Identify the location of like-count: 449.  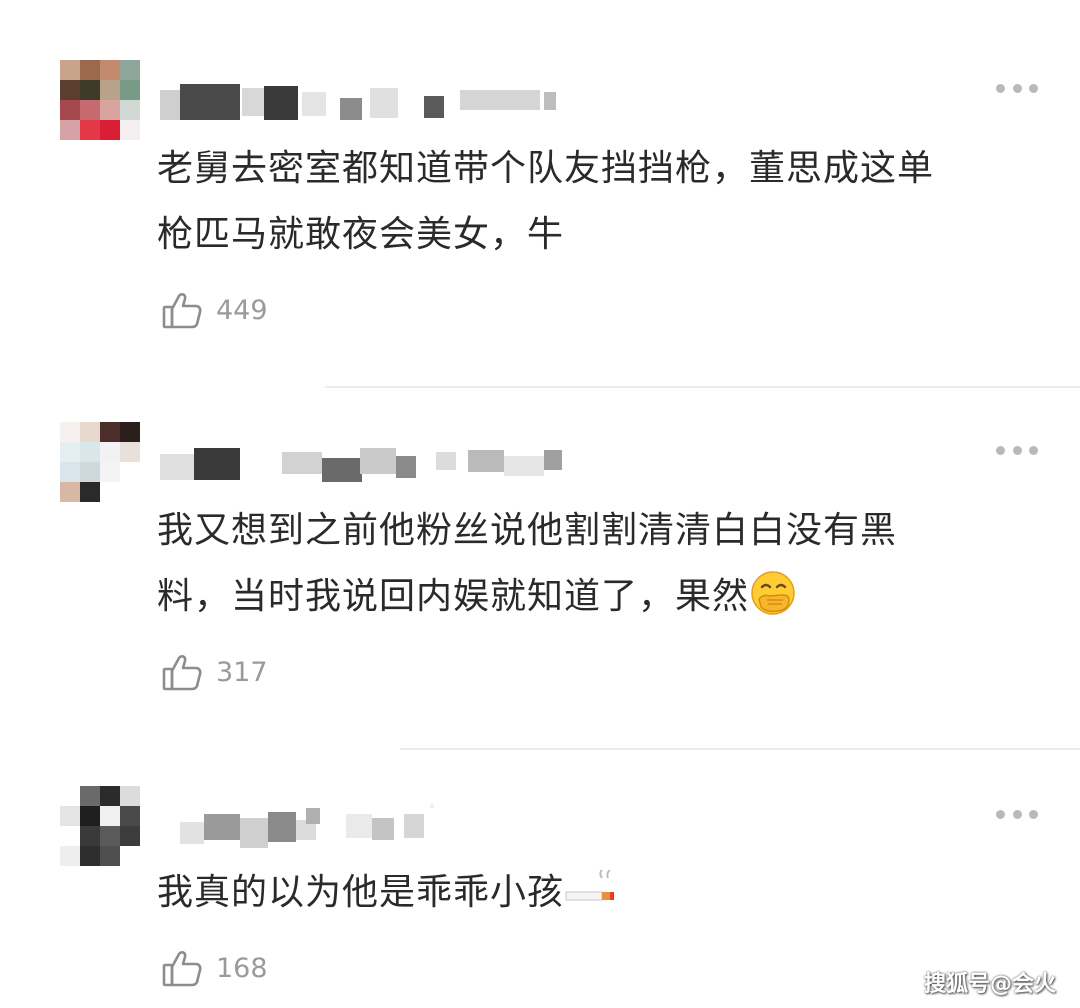
(242, 310).